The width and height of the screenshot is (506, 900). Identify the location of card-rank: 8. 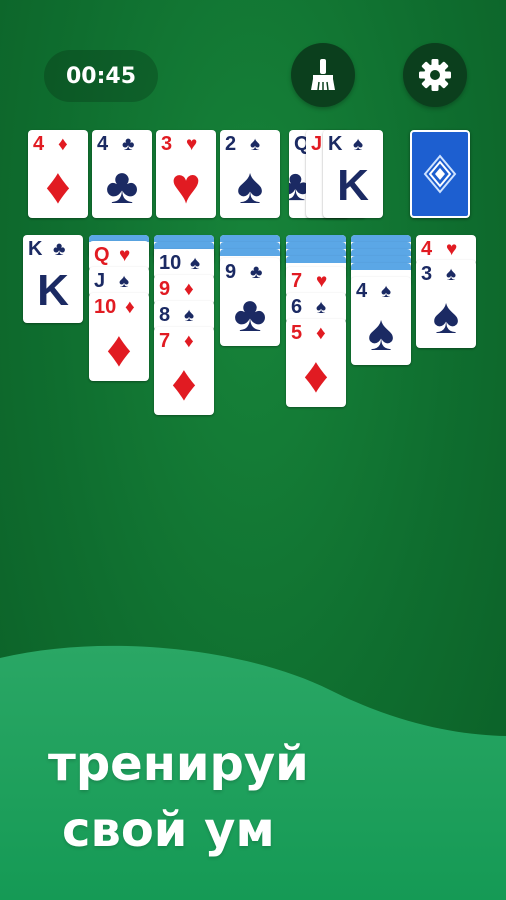
(165, 315).